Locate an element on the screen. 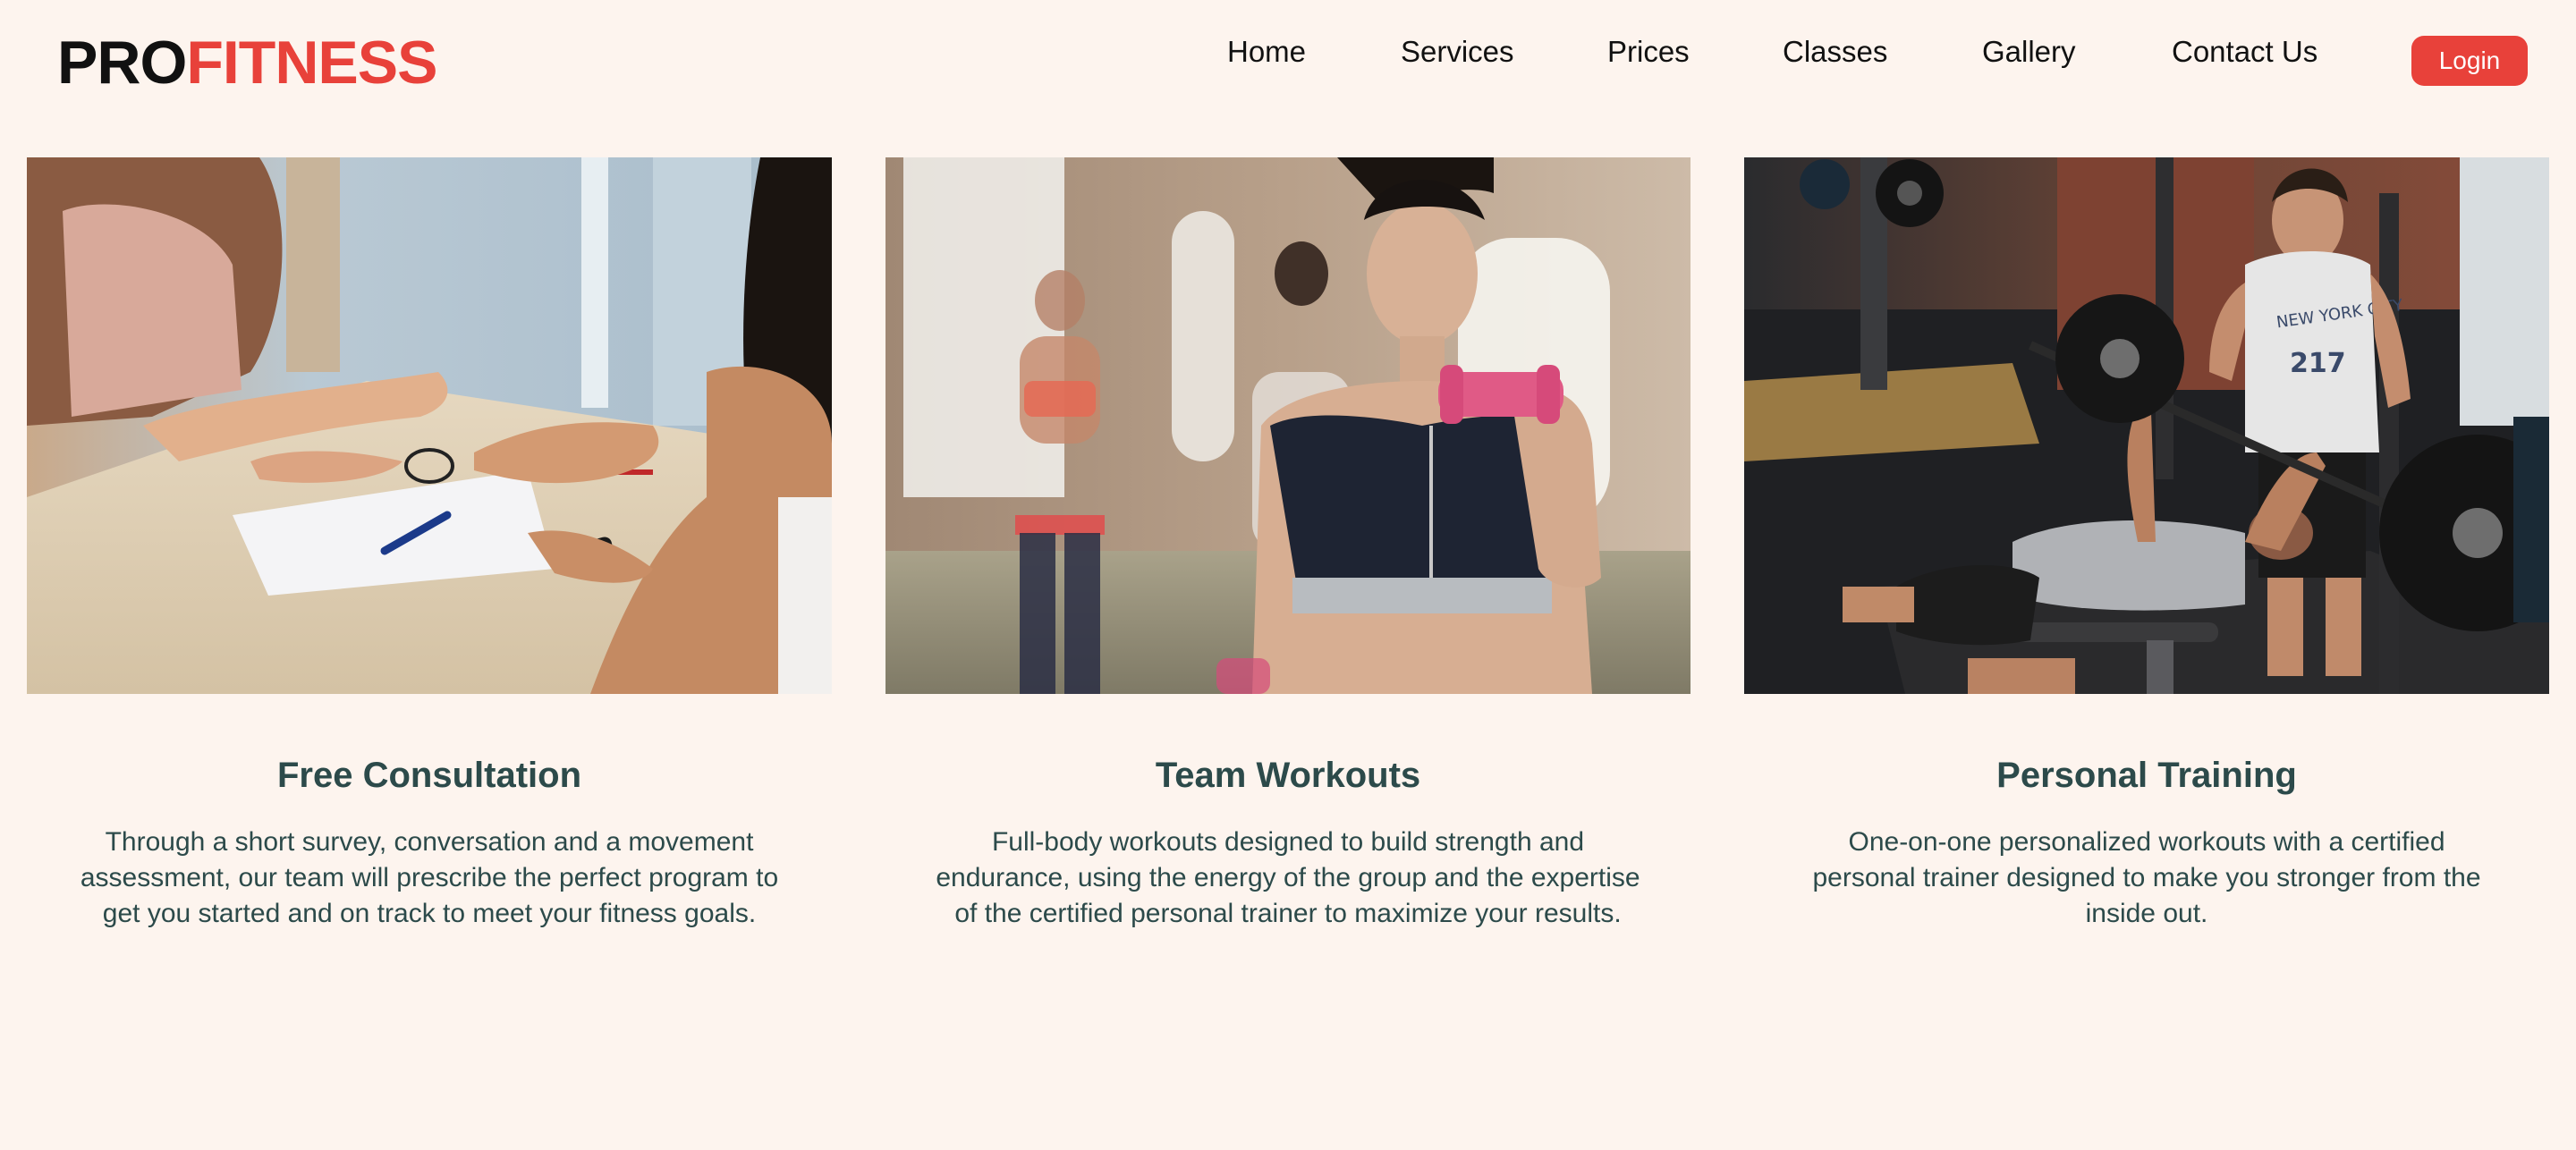  nav-classes: Classes is located at coordinates (1835, 52).